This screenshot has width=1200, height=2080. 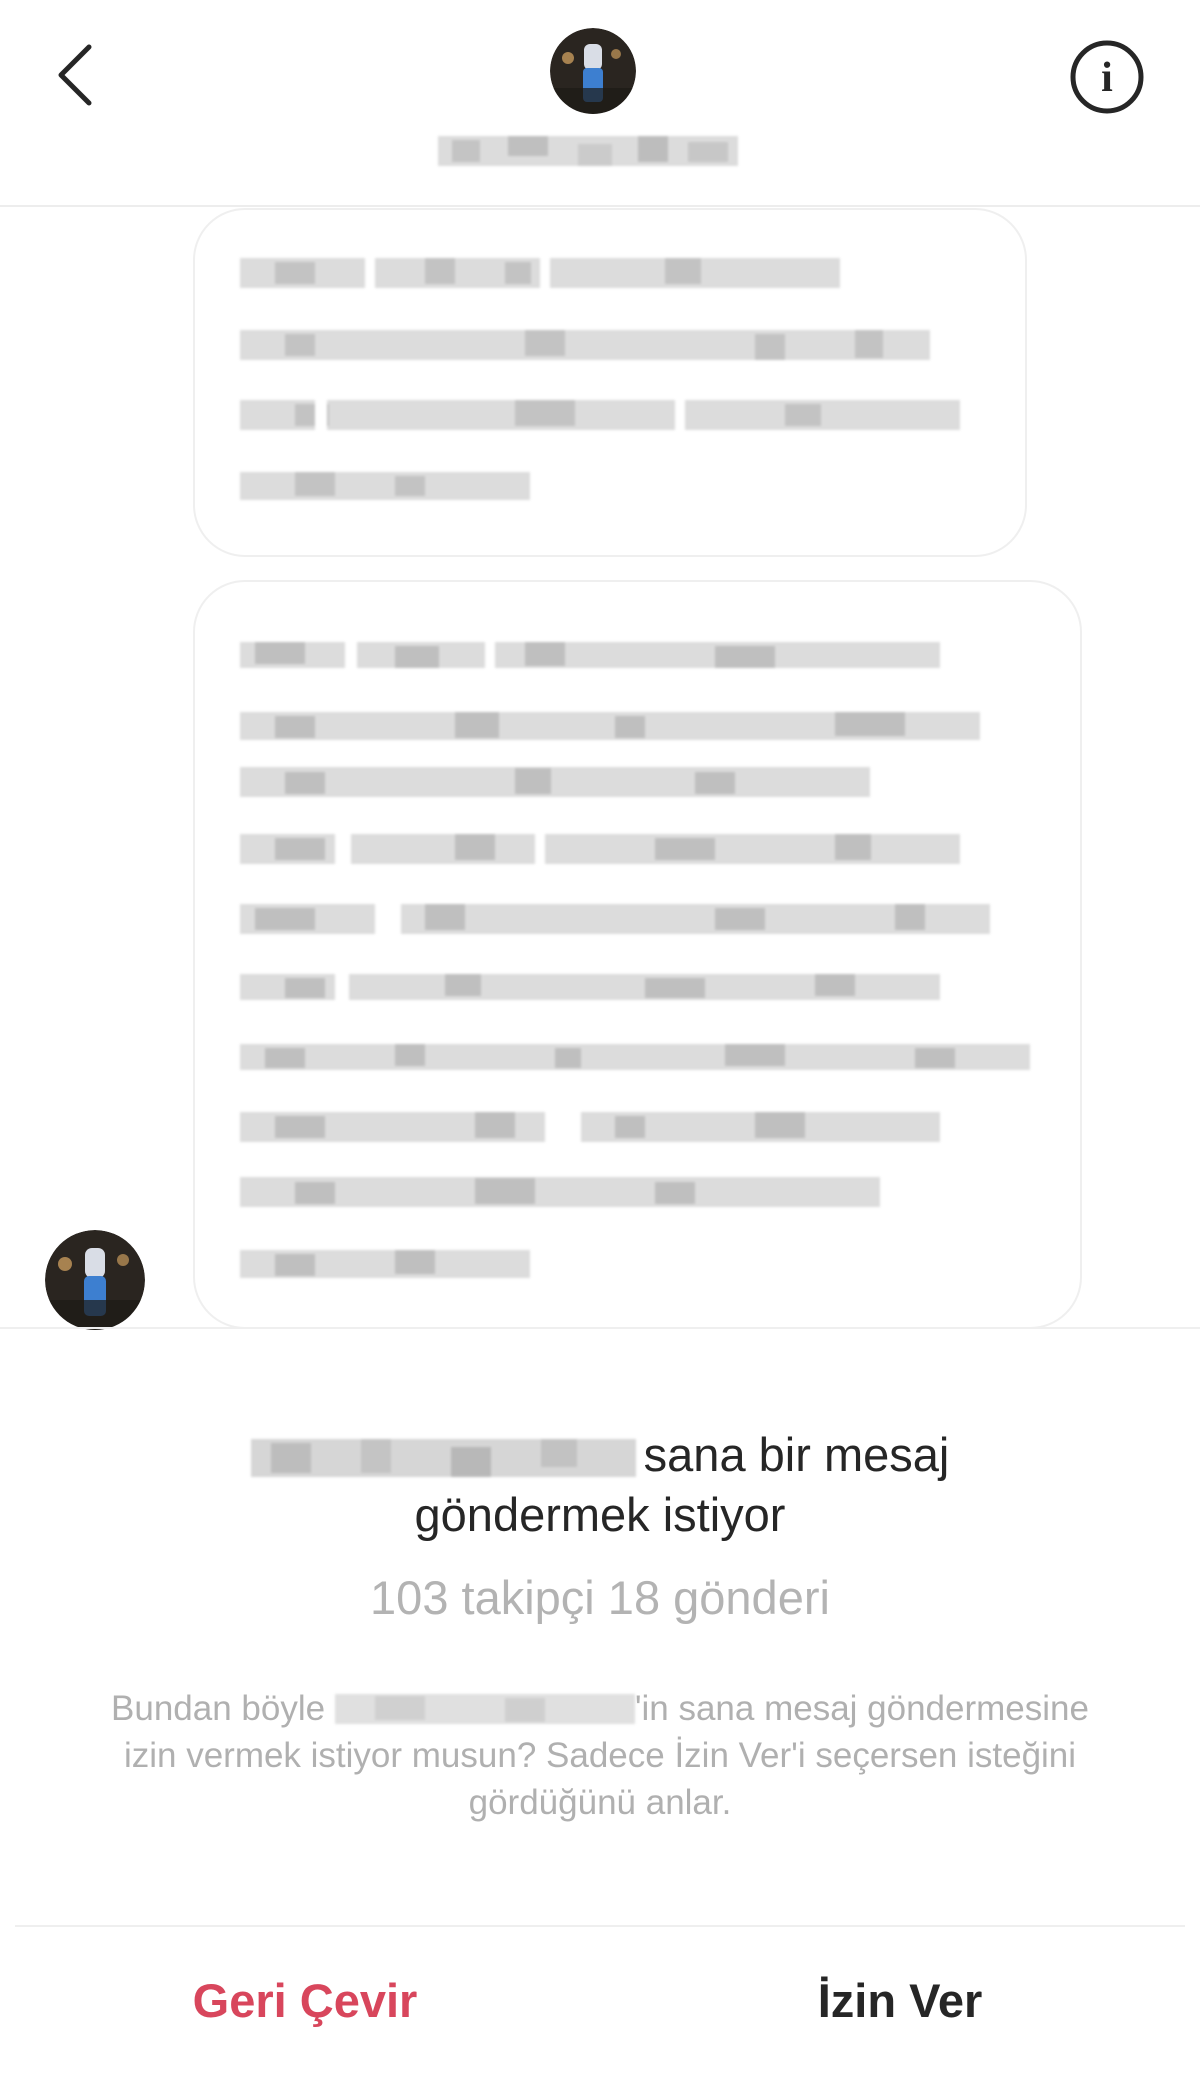 I want to click on conversation-header: i, so click(x=600, y=103).